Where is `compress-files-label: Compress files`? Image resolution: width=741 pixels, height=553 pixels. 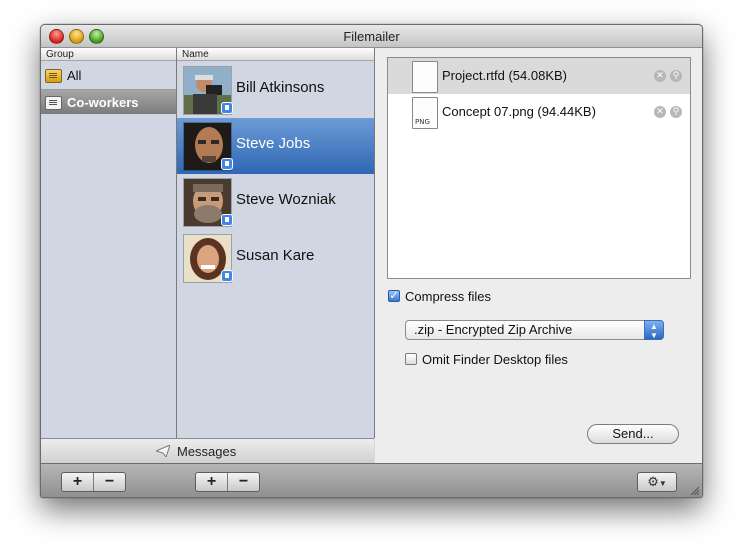
compress-files-label: Compress files is located at coordinates (448, 296).